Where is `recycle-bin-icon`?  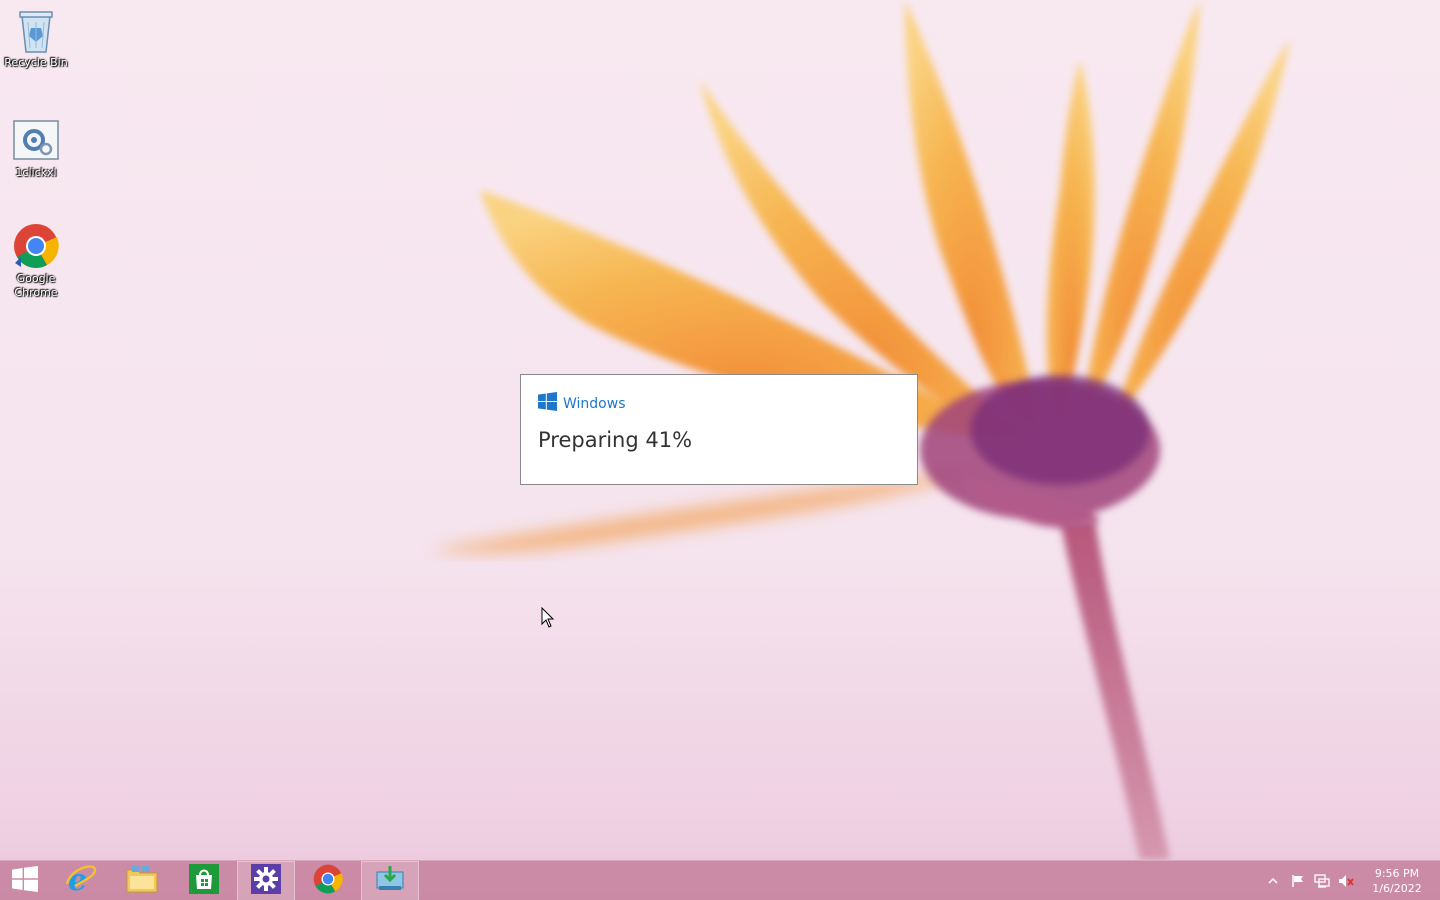 recycle-bin-icon is located at coordinates (36, 30).